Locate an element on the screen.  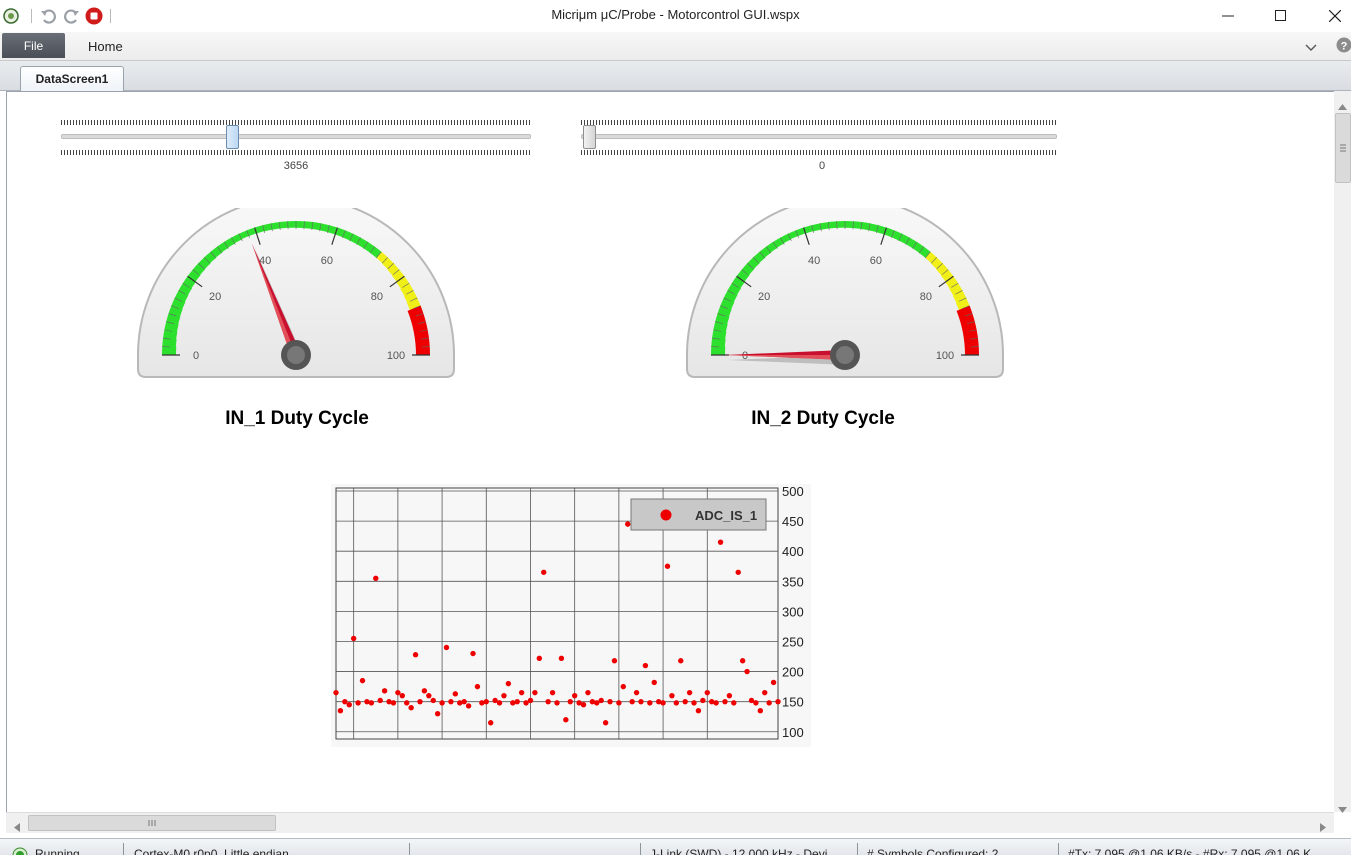
help-icon: ? is located at coordinates (1343, 47).